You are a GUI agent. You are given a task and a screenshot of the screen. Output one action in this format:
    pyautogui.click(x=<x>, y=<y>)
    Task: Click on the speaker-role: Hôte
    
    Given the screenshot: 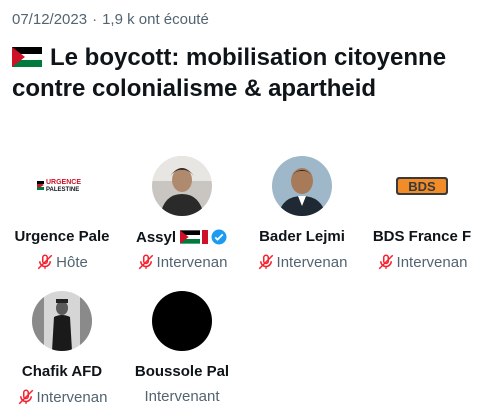 What is the action you would take?
    pyautogui.click(x=62, y=262)
    